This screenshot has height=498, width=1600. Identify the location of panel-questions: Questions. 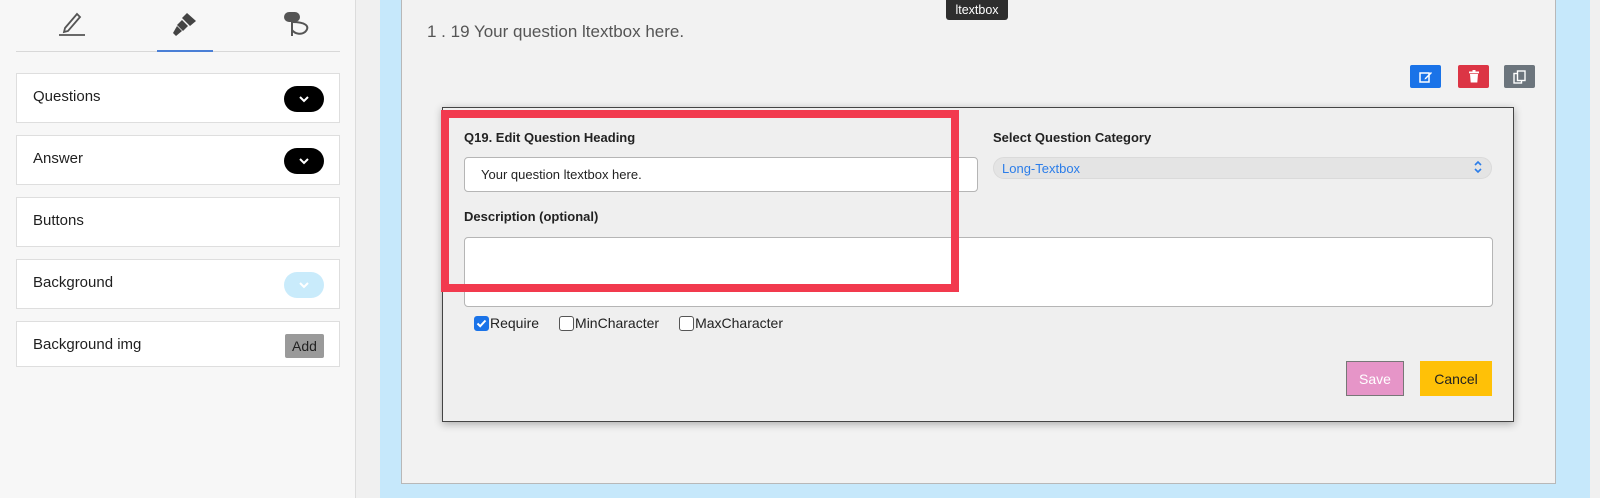
(178, 98).